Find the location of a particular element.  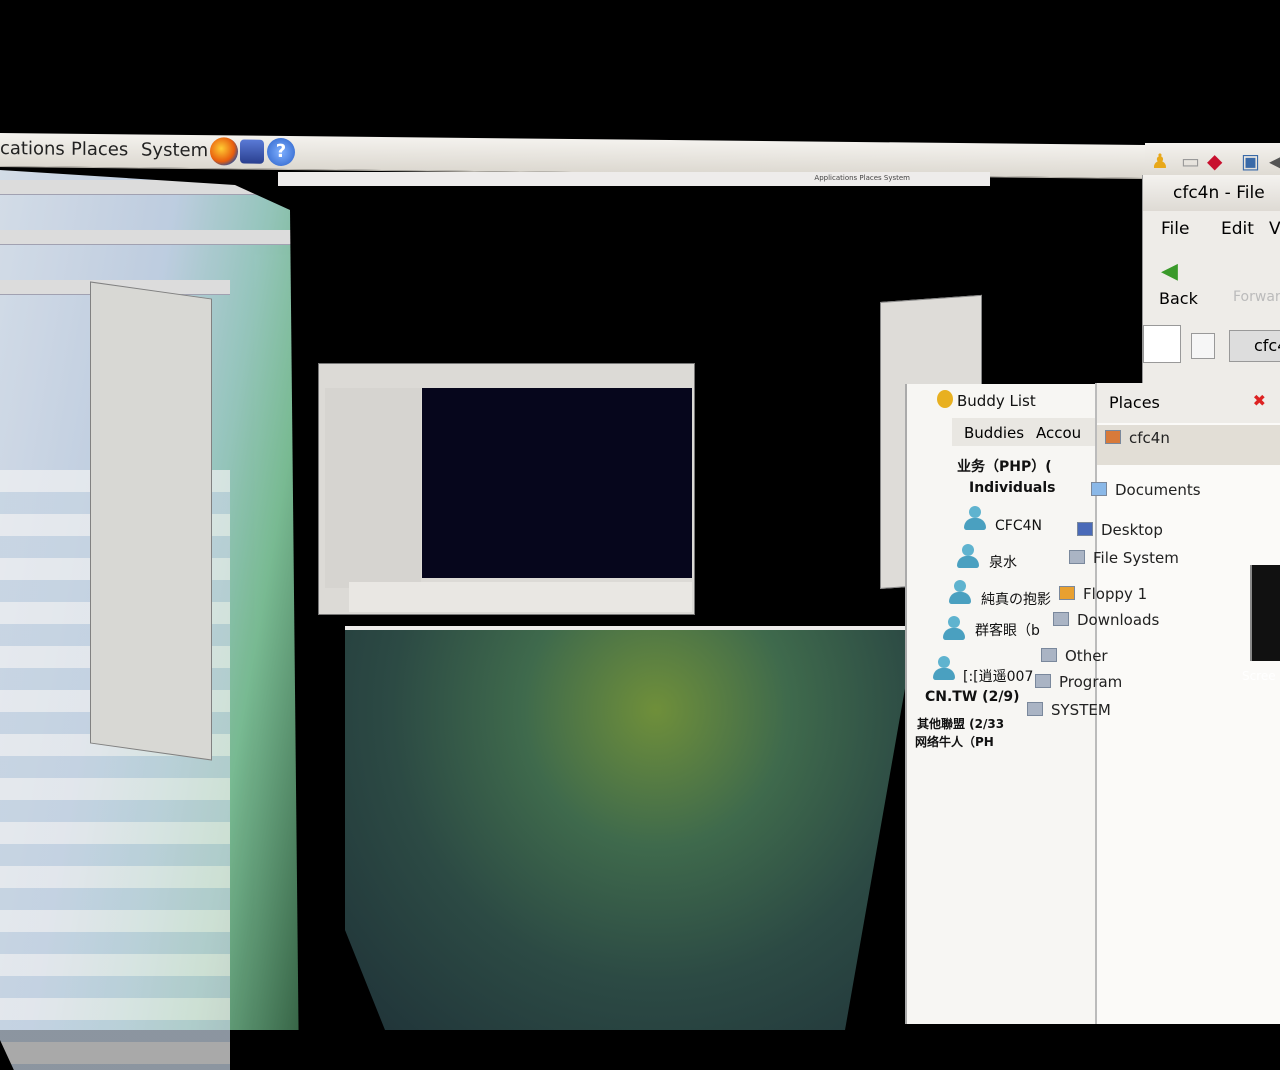

place-floppy: Floppy 1 is located at coordinates (1103, 594).